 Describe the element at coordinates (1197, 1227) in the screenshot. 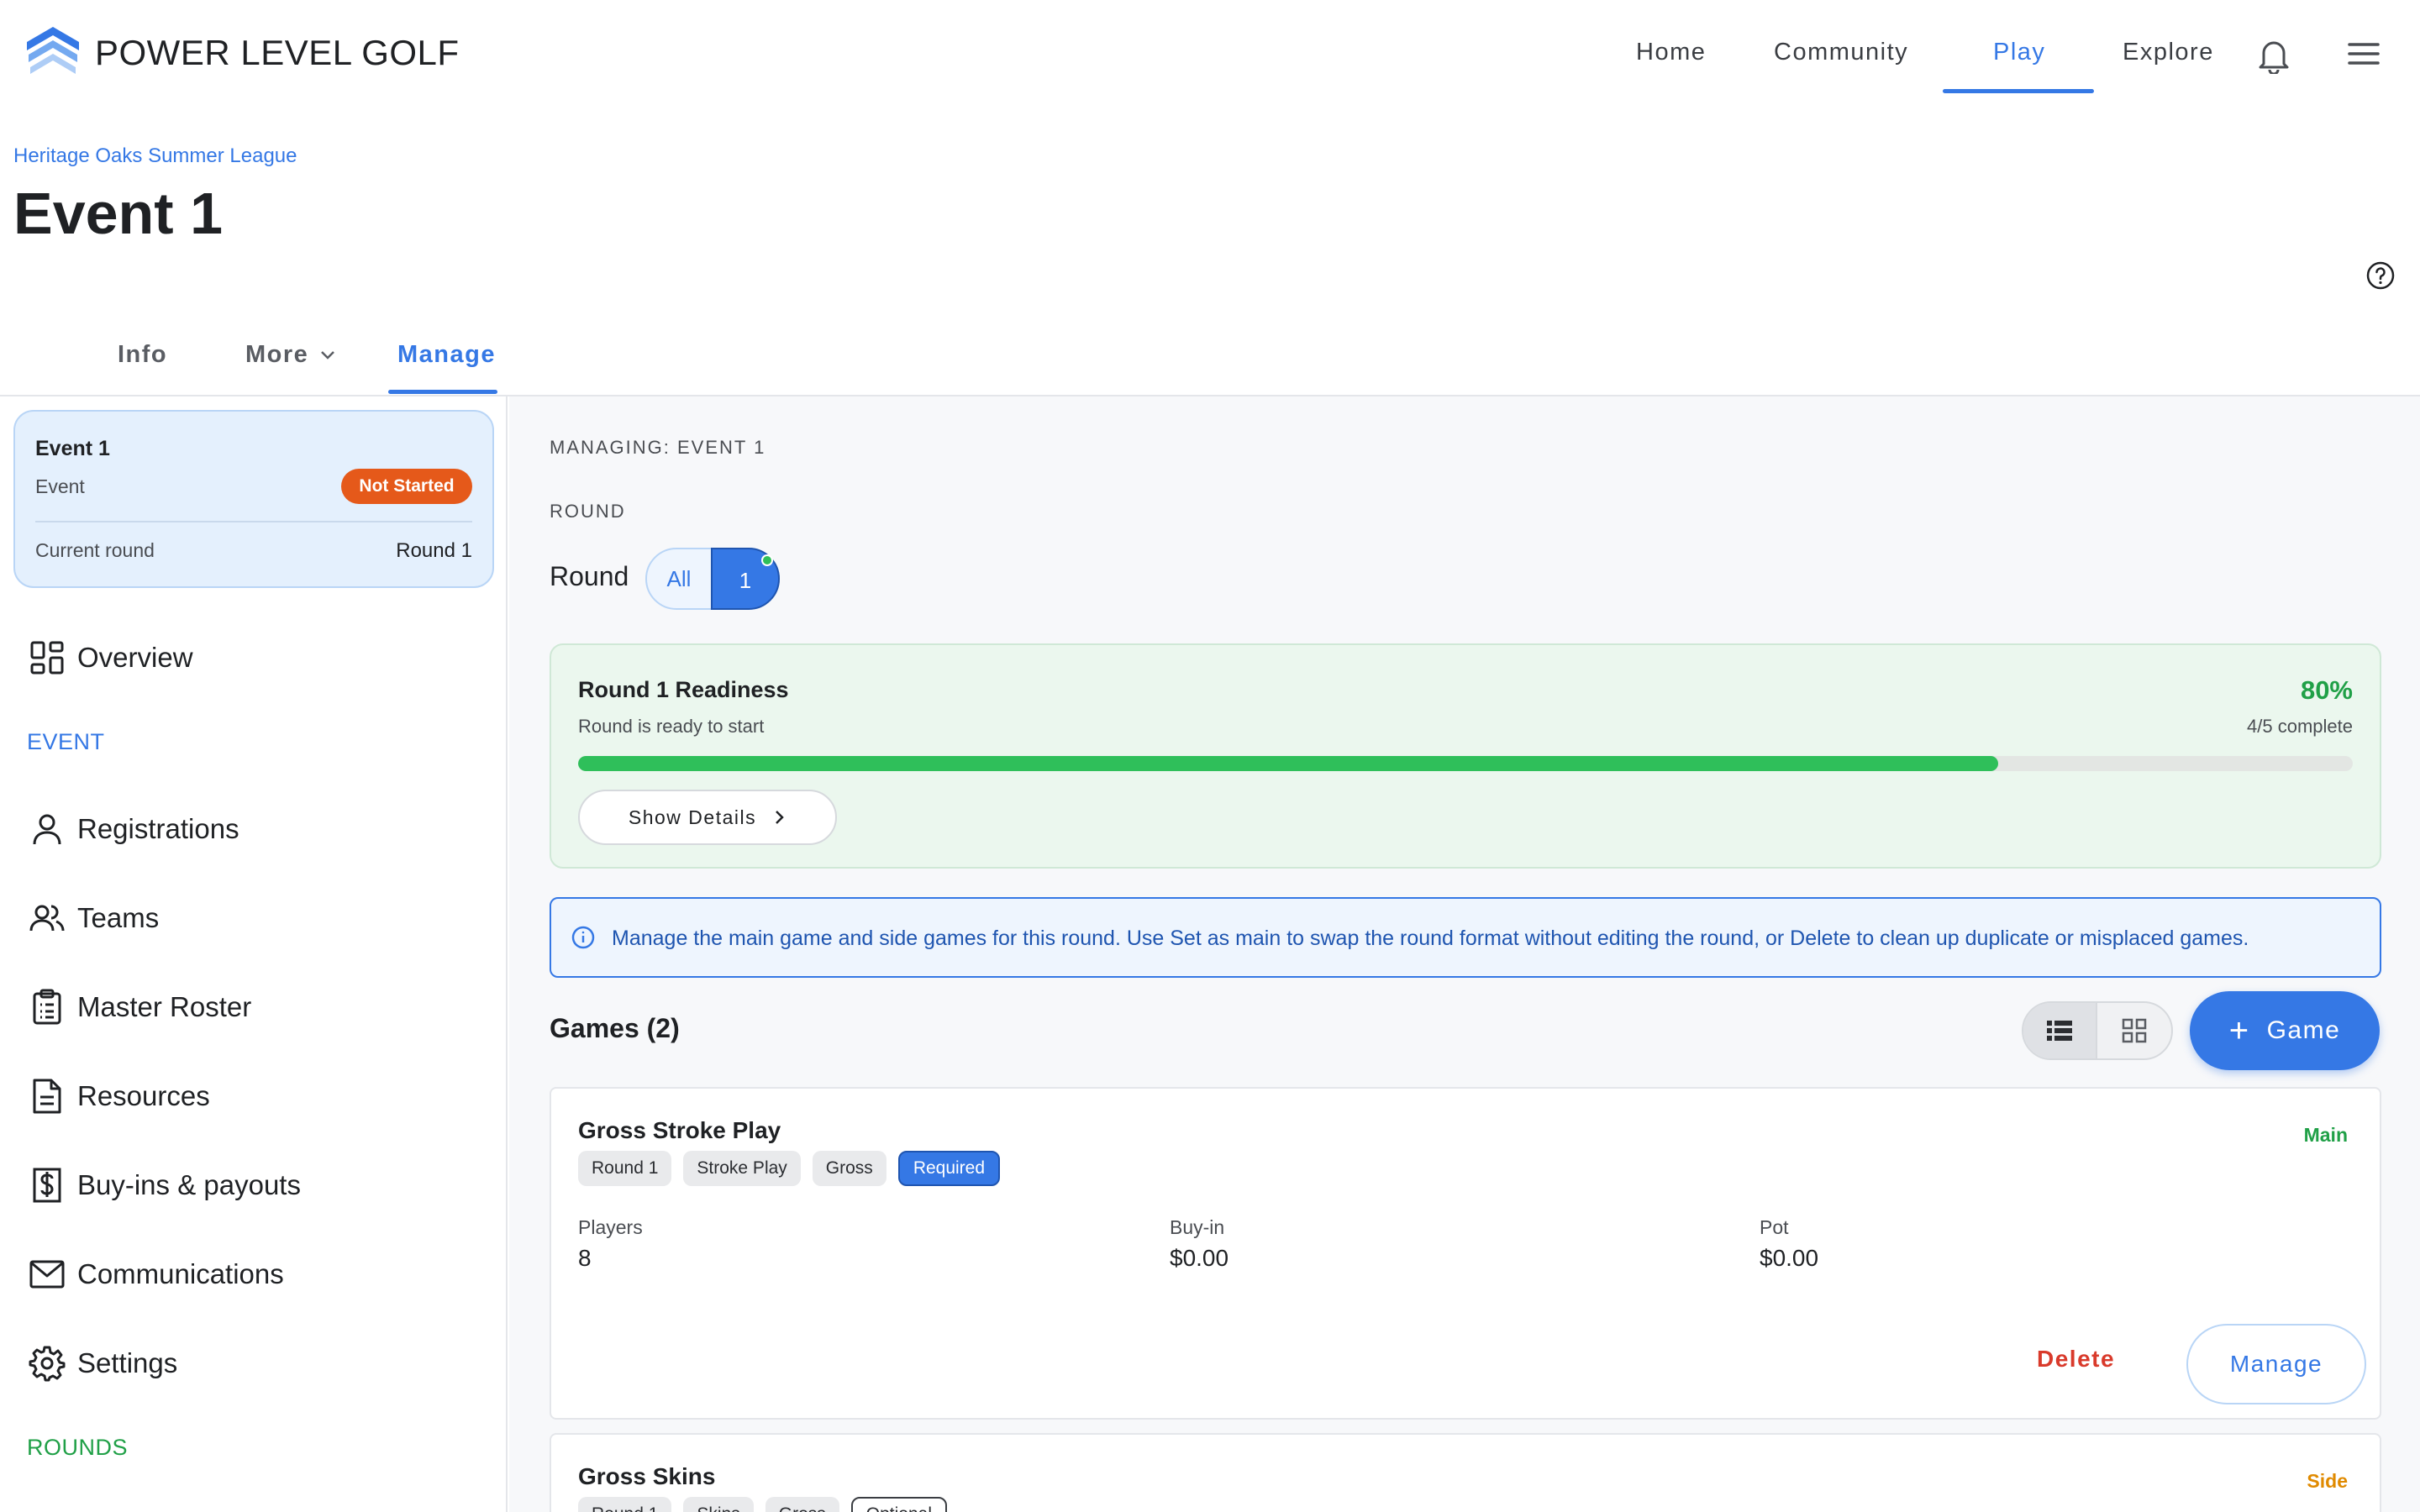

I see `buyin-label: Buy-in` at that location.